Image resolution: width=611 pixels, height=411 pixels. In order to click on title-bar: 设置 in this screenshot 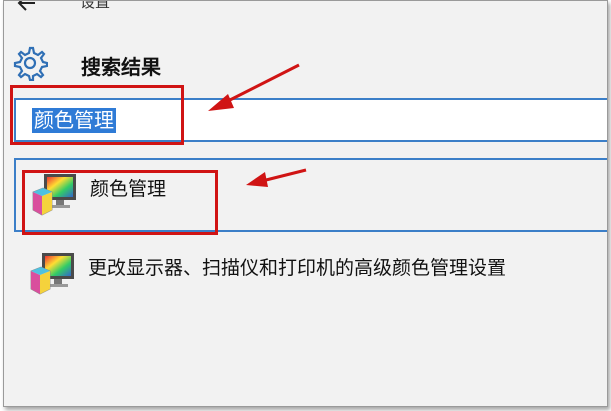, I will do `click(305, 8)`.